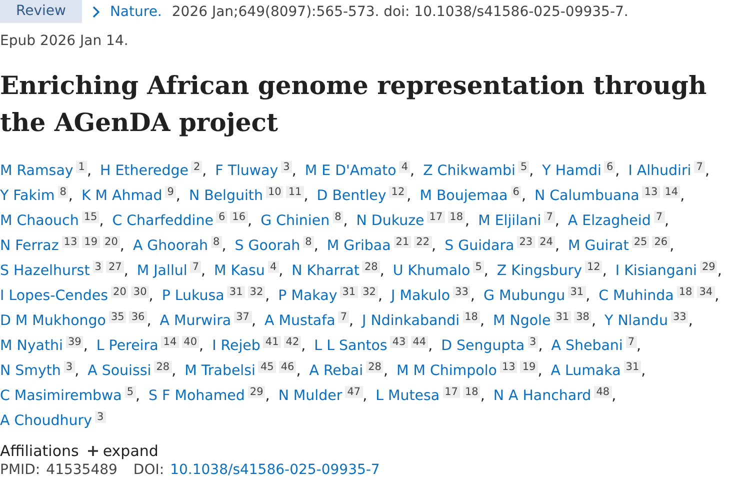 The height and width of the screenshot is (500, 750). What do you see at coordinates (162, 271) in the screenshot?
I see `author-link: M Jallul` at bounding box center [162, 271].